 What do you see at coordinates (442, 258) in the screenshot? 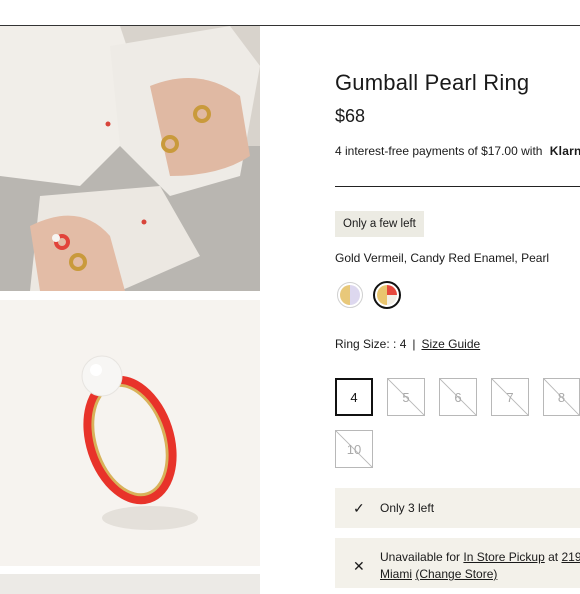
I see `material-label: Gold Vermeil, Candy Red Enamel, Pearl` at bounding box center [442, 258].